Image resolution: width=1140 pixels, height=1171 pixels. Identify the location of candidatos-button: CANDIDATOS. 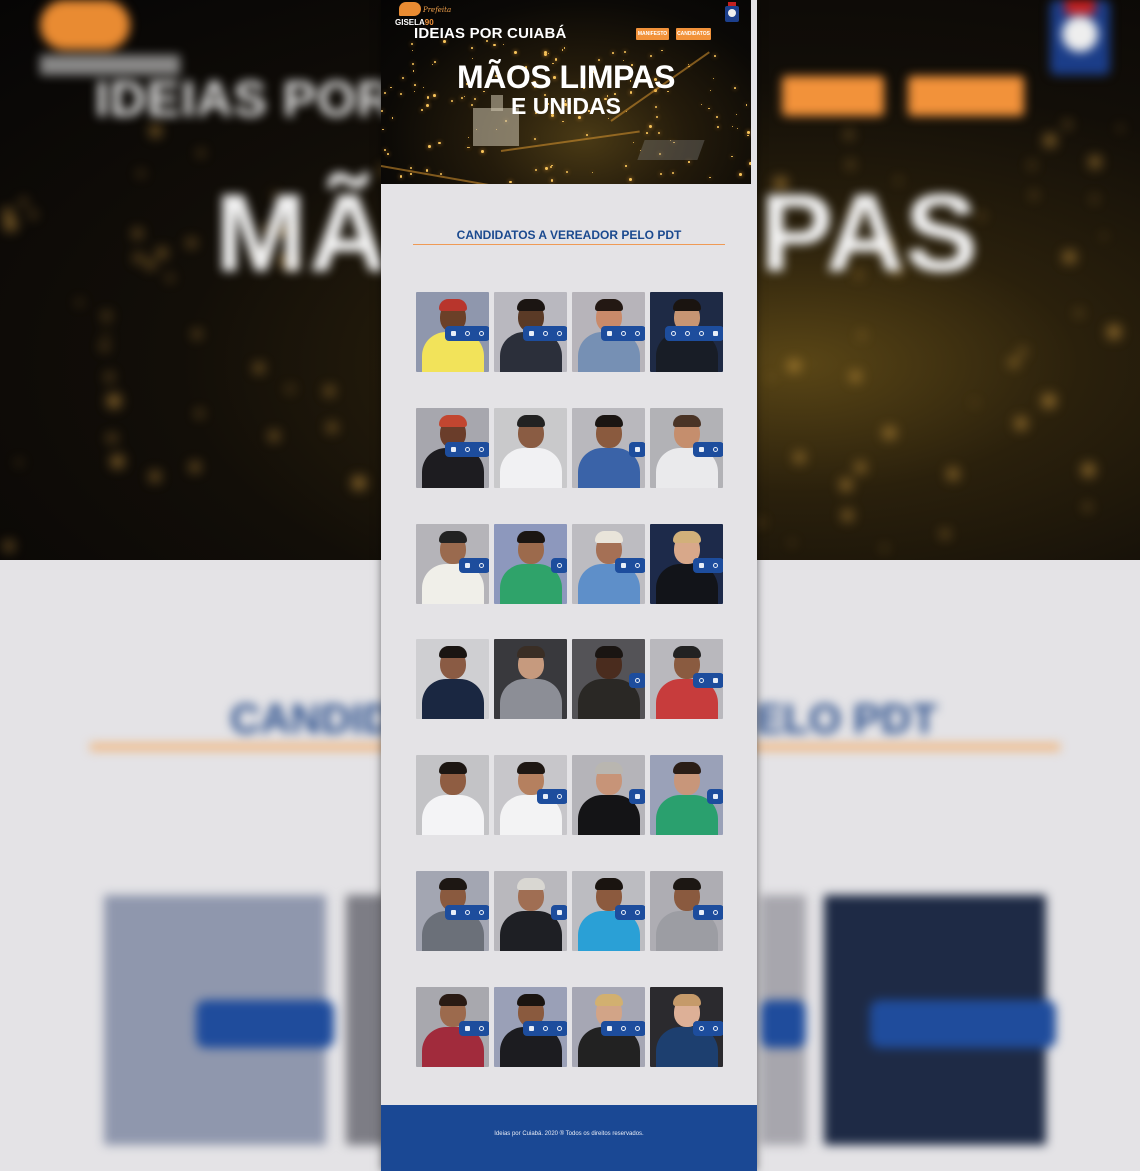
(693, 34).